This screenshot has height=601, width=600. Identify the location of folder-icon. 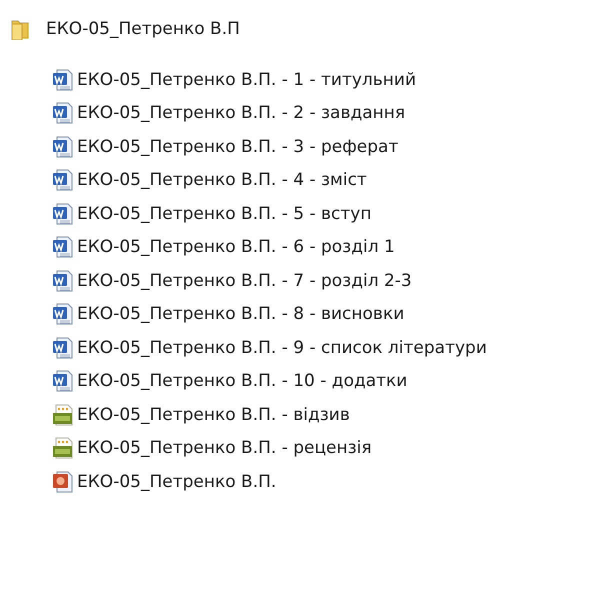
(20, 29).